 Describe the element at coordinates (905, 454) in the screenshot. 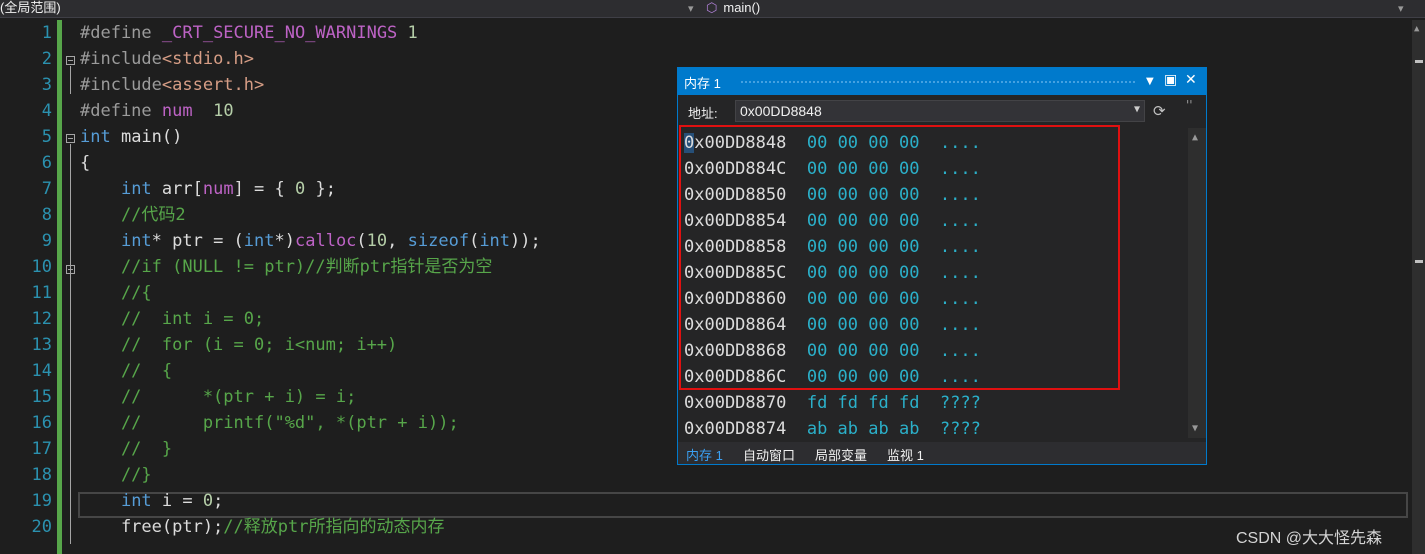

I see `tab-3: 监视 1` at that location.